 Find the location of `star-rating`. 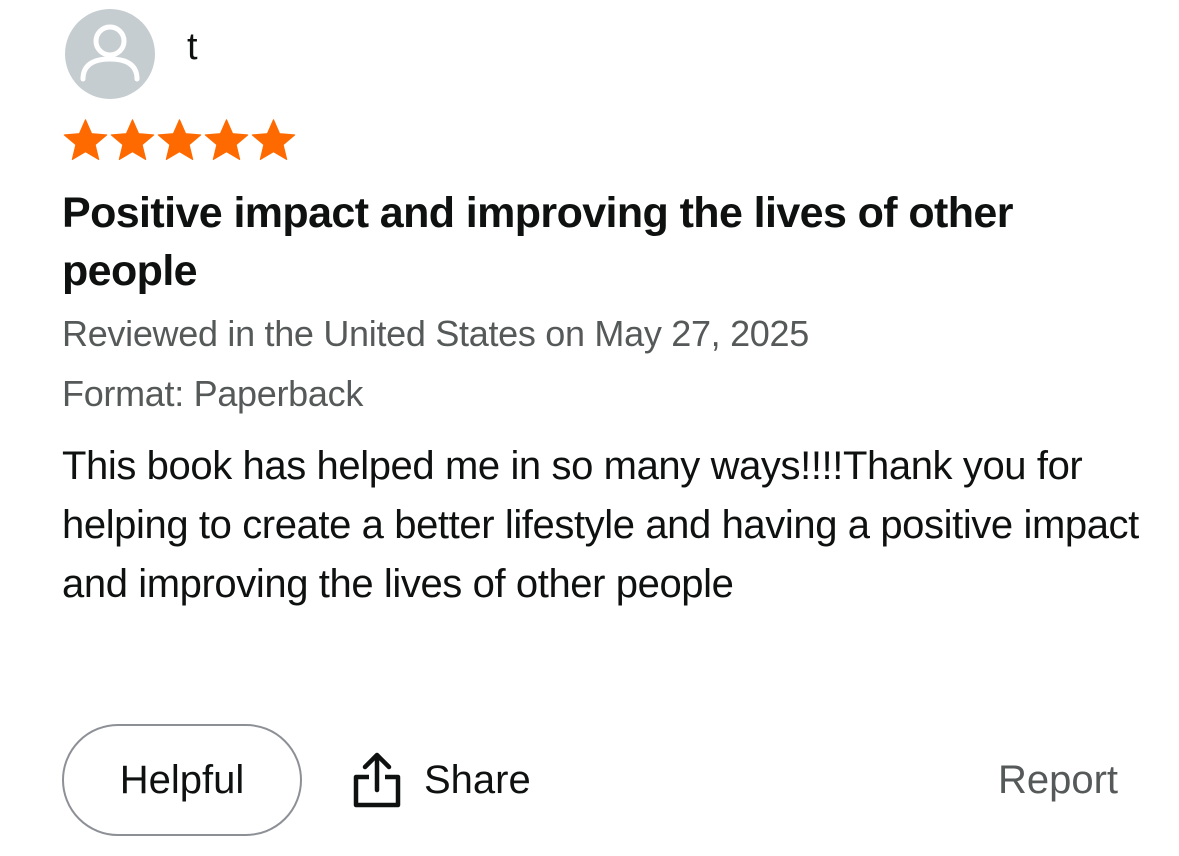

star-rating is located at coordinates (179, 141).